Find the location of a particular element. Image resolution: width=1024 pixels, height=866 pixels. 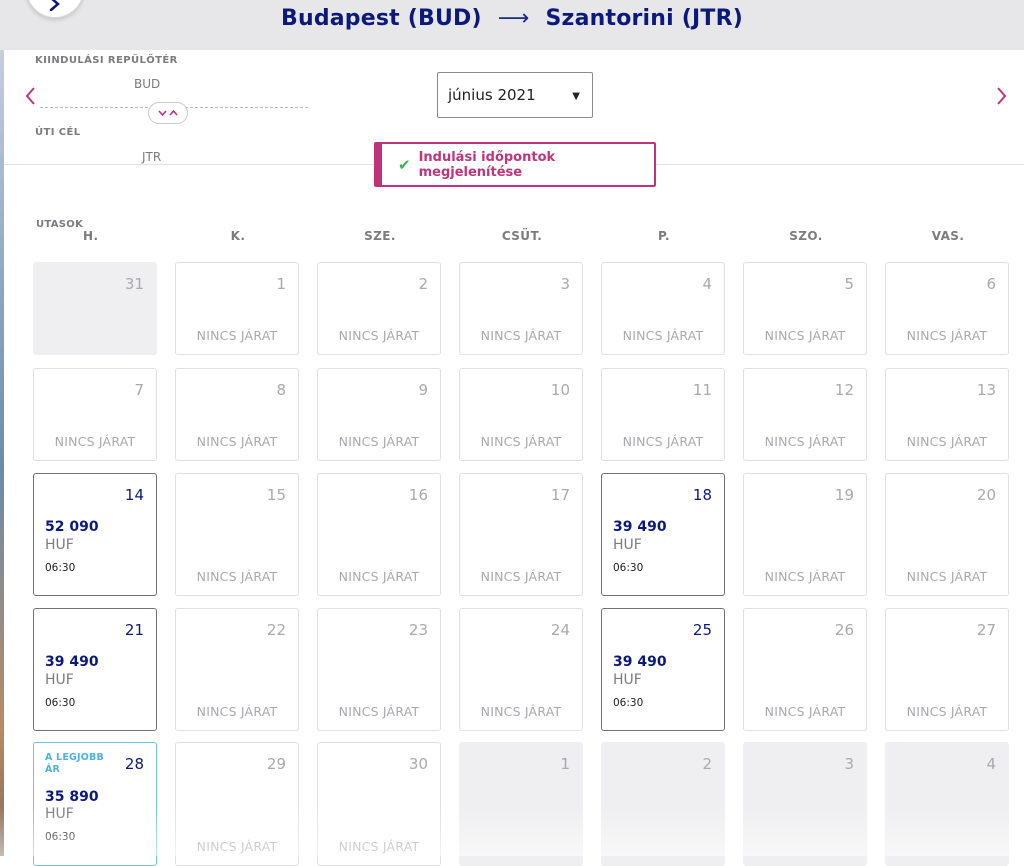

swap-airports-button is located at coordinates (168, 113).